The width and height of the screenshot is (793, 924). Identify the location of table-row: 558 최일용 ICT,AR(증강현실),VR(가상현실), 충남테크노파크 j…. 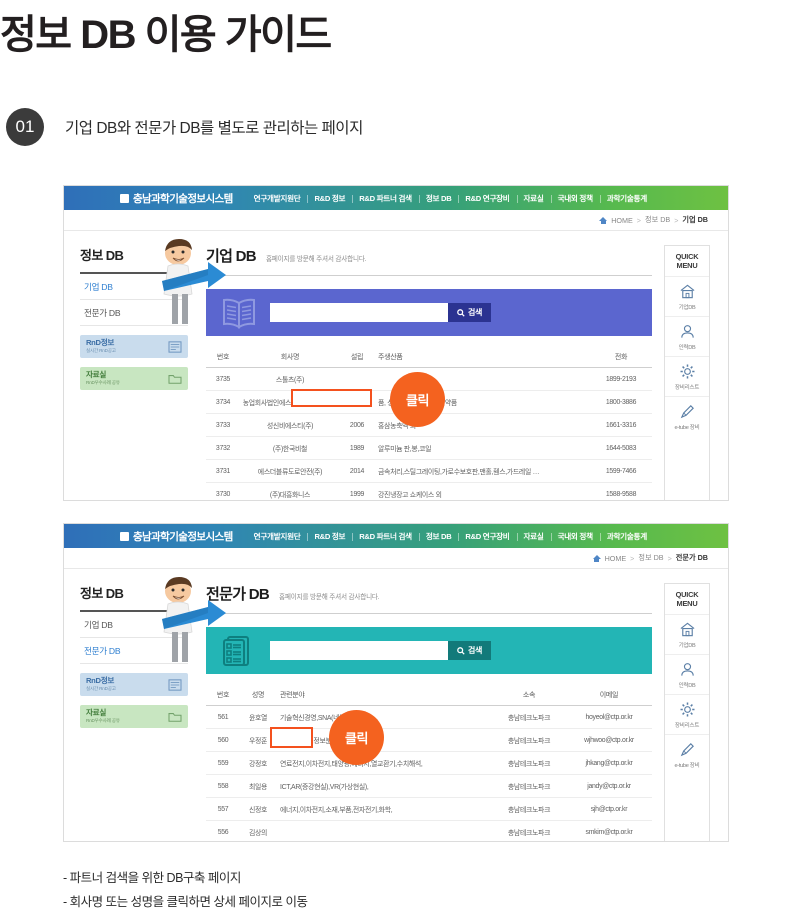
(429, 786).